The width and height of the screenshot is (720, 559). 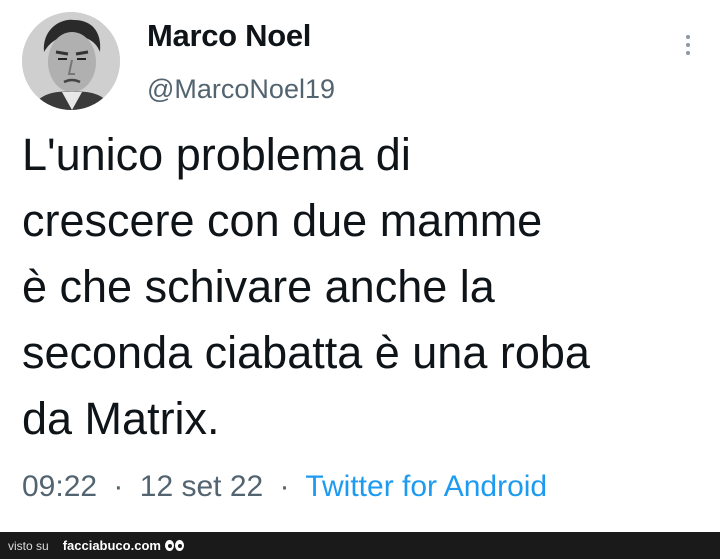 What do you see at coordinates (258, 286) in the screenshot?
I see `tweet-text-line: è che schivare anche la` at bounding box center [258, 286].